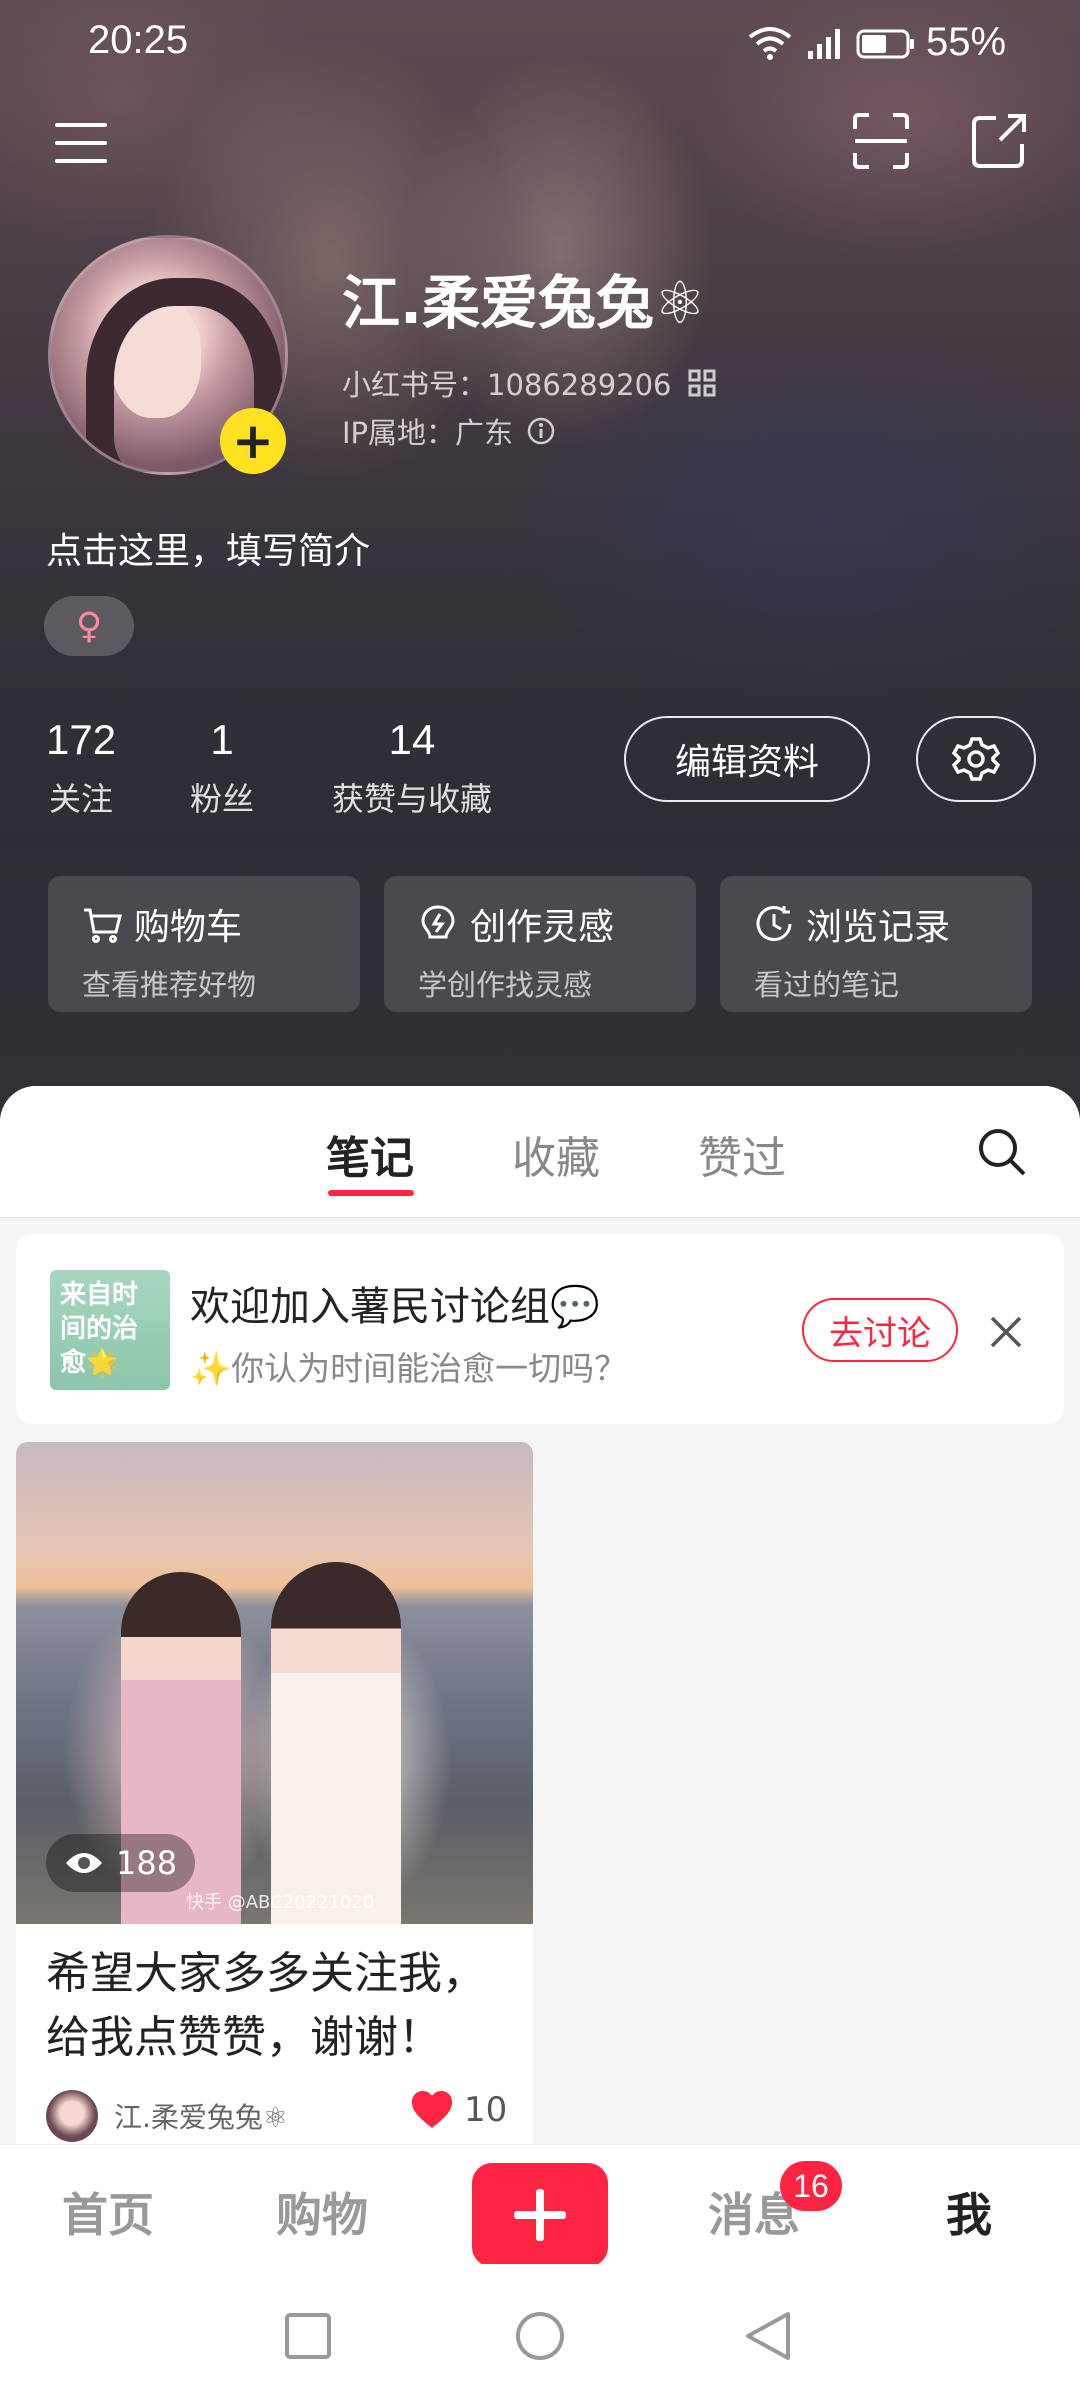 Image resolution: width=1080 pixels, height=2400 pixels. I want to click on search-icon, so click(1002, 1152).